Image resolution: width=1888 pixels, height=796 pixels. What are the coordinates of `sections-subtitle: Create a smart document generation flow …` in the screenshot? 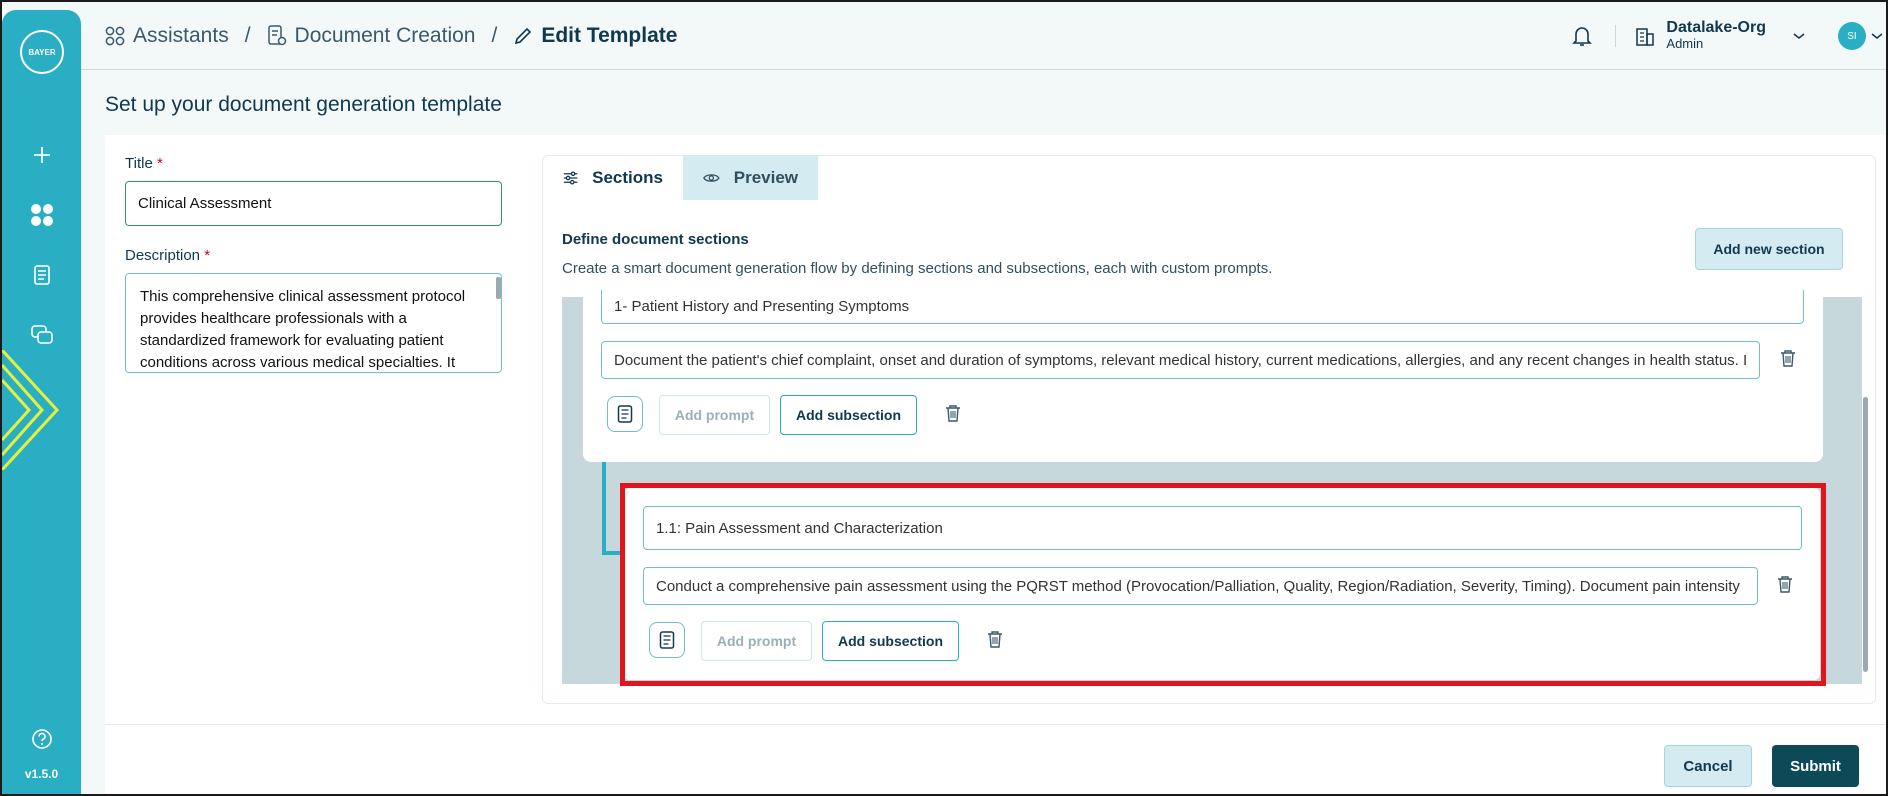 It's located at (917, 268).